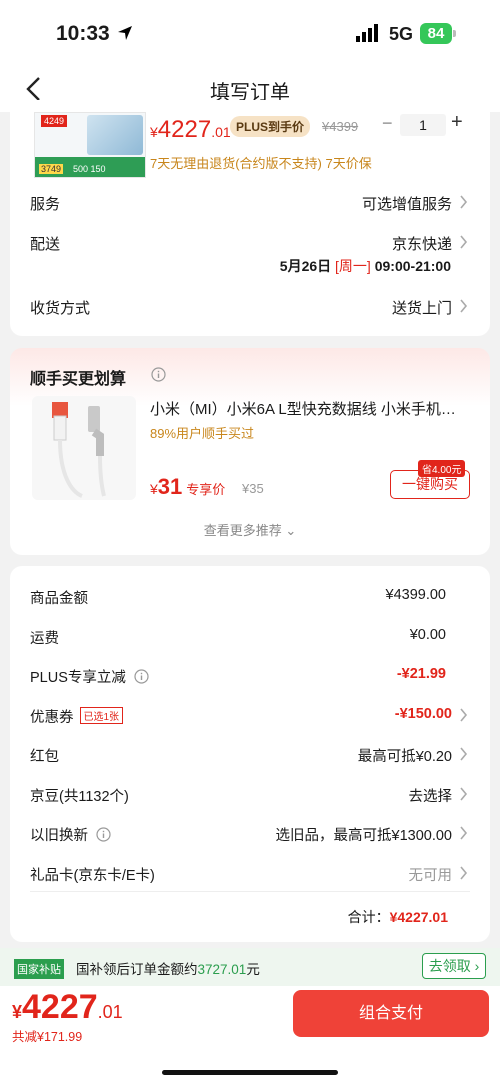 Image resolution: width=500 pixels, height=1084 pixels. I want to click on recommend-old-price: ¥35, so click(253, 488).